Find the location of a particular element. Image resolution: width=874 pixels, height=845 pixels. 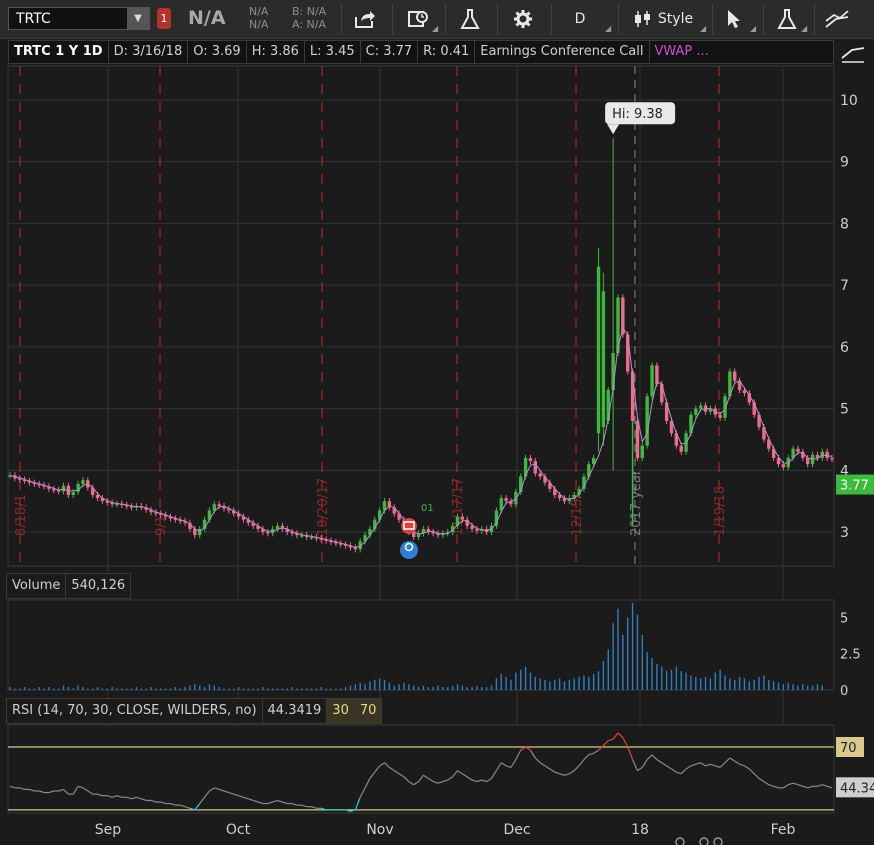

time-tick-label: 18 is located at coordinates (640, 830).